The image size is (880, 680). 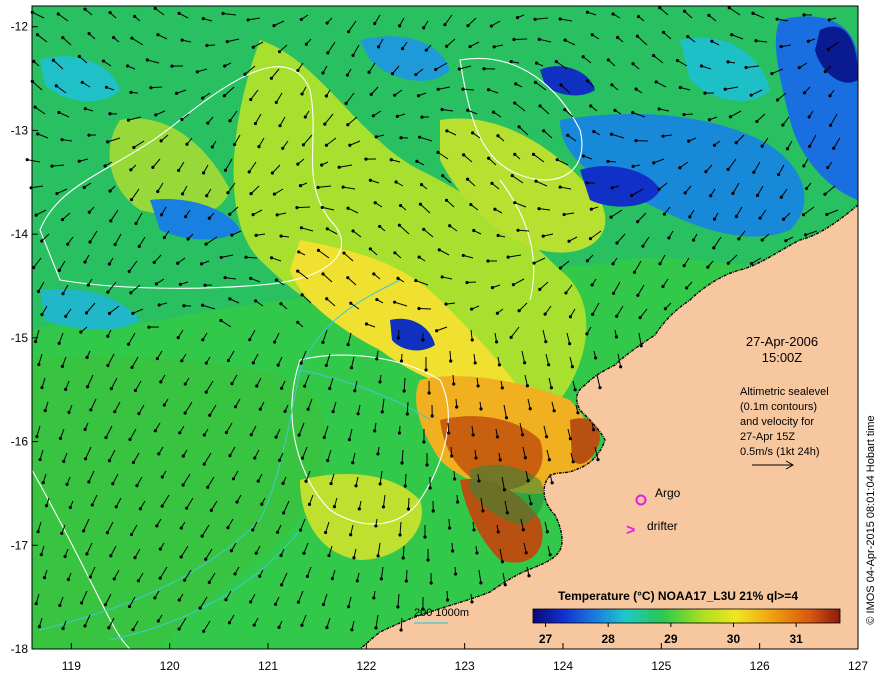 What do you see at coordinates (20, 545) in the screenshot?
I see `lat-tick-label: -17` at bounding box center [20, 545].